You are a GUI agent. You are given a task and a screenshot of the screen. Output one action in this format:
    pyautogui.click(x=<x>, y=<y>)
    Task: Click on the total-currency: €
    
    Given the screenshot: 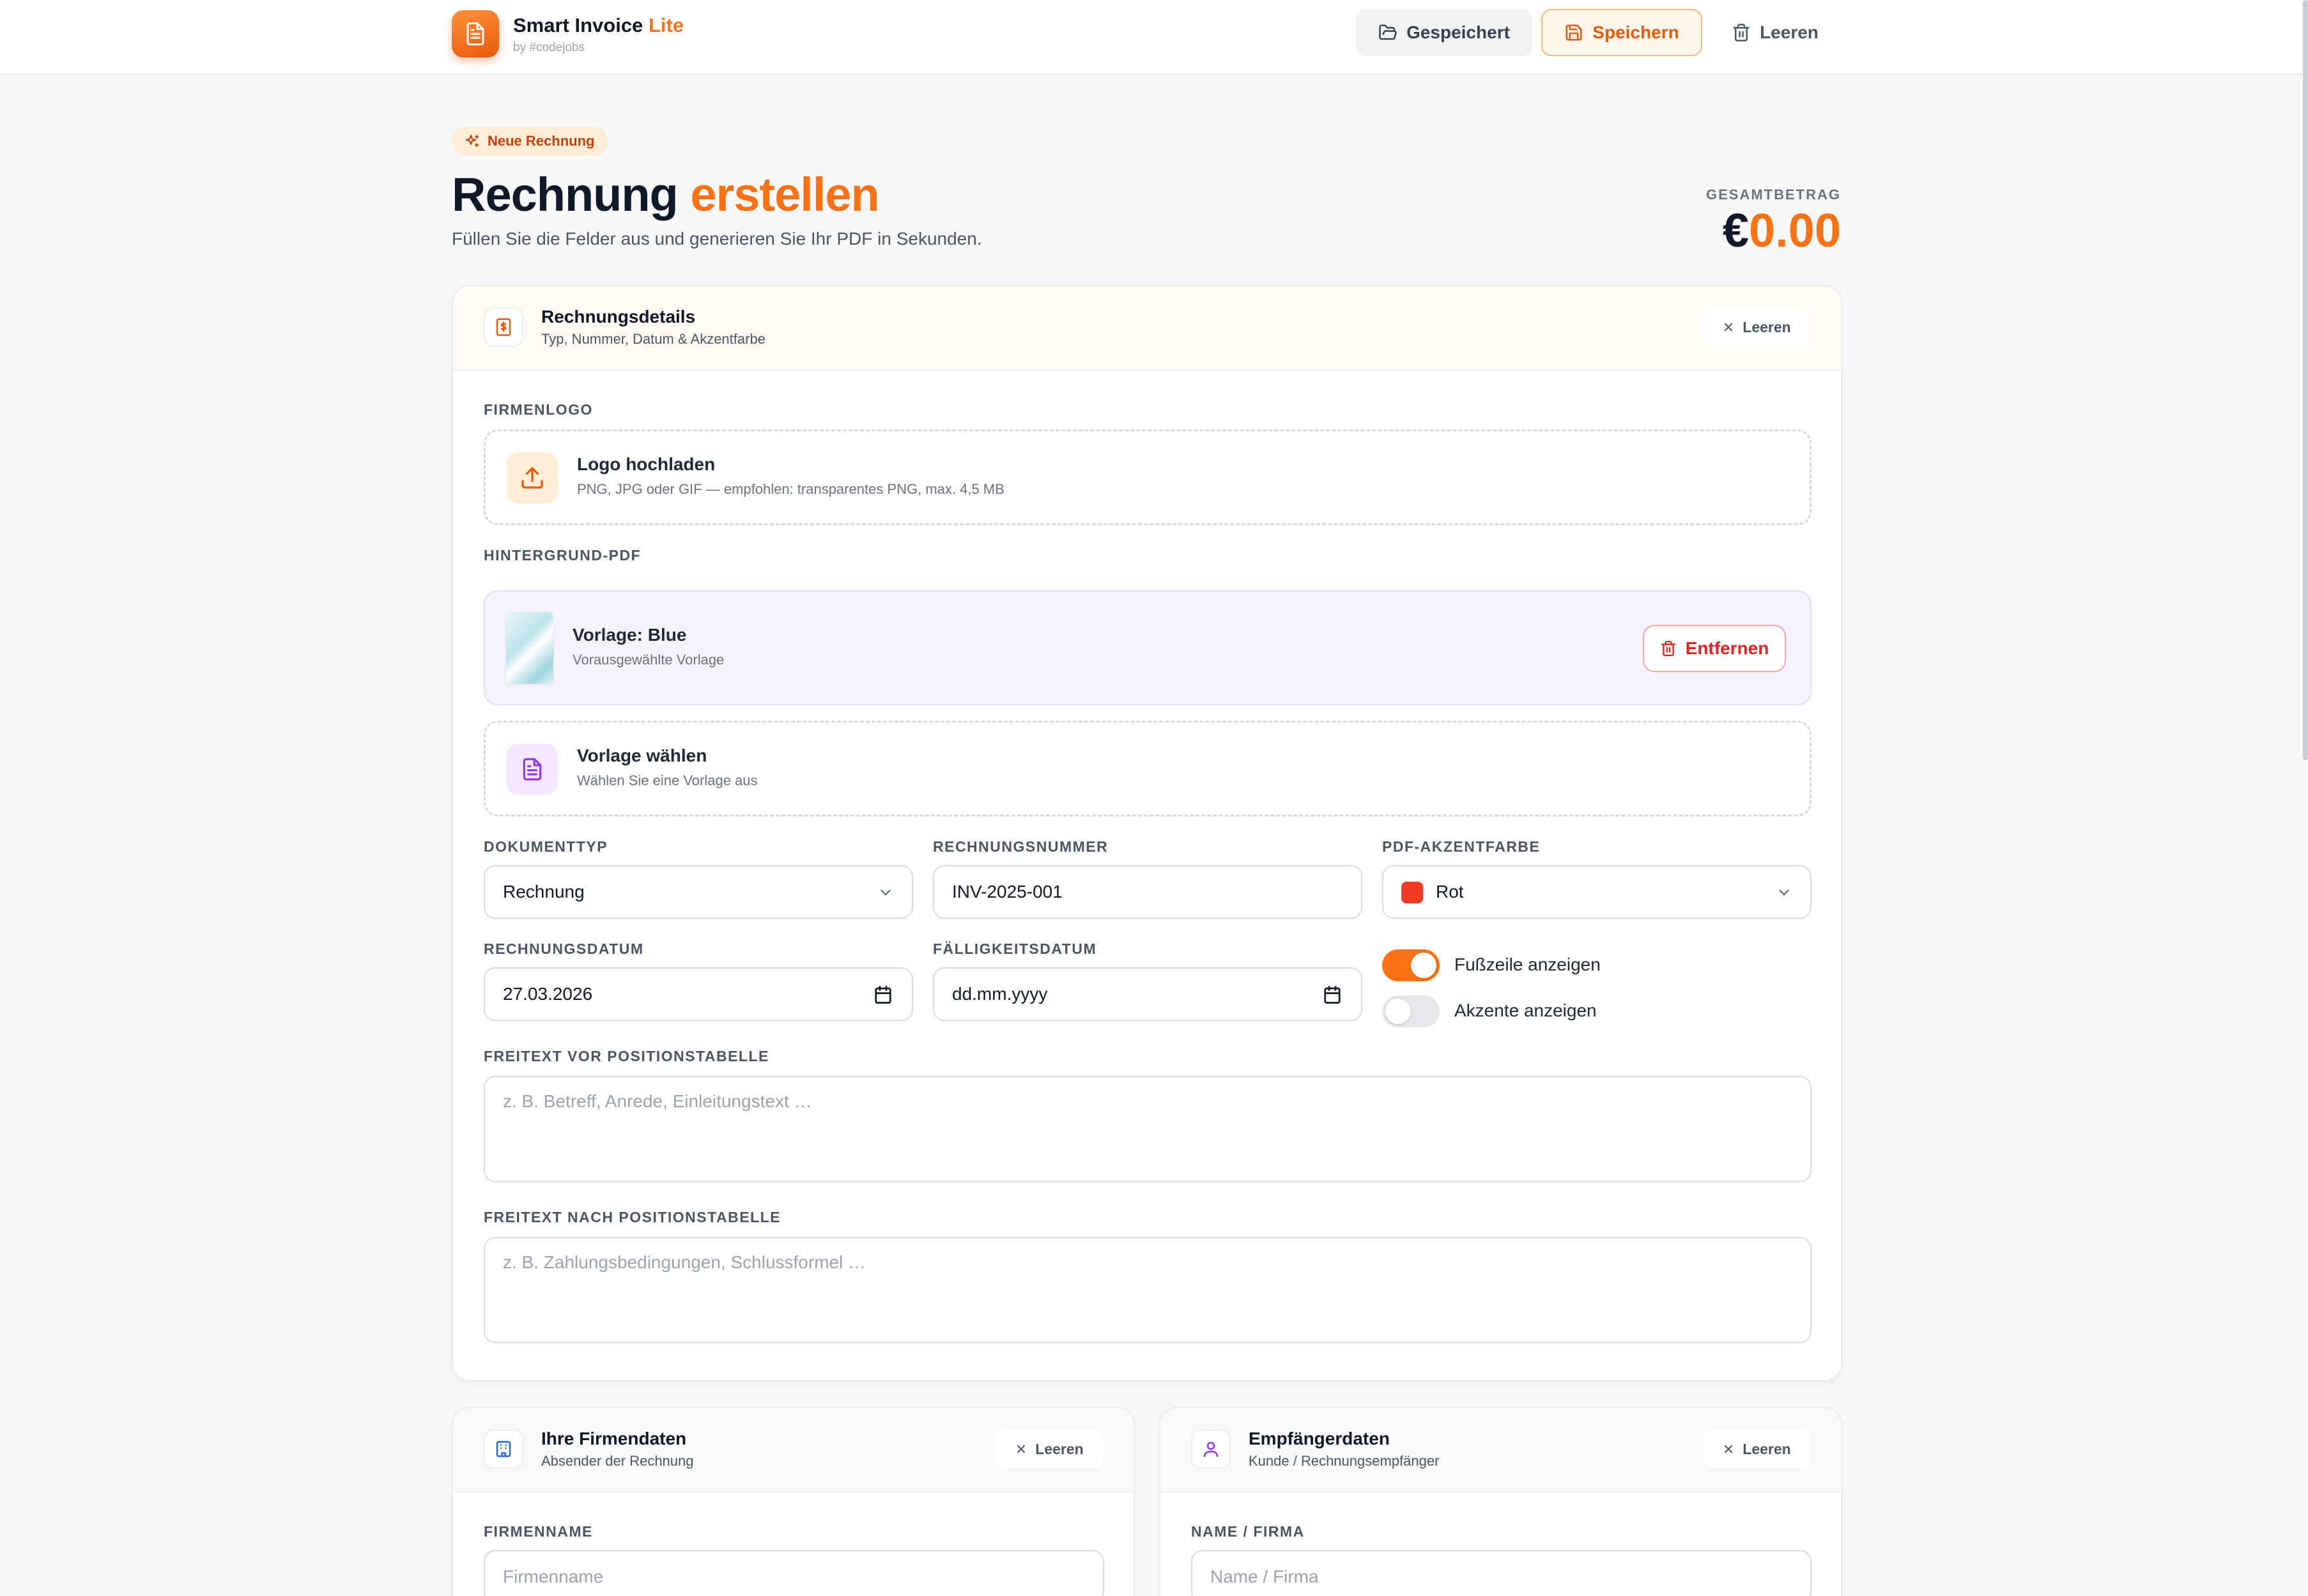 What is the action you would take?
    pyautogui.click(x=1735, y=231)
    